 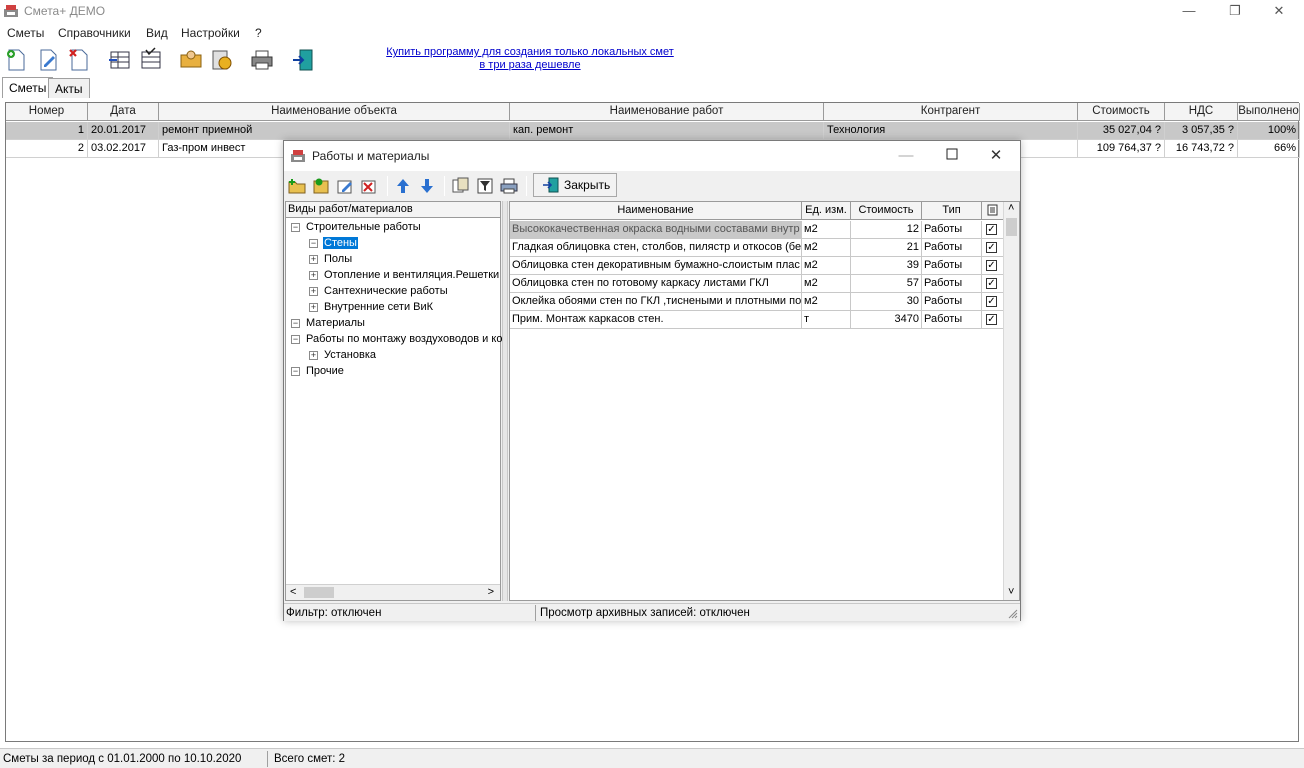 What do you see at coordinates (461, 186) in the screenshot?
I see `copy-icon` at bounding box center [461, 186].